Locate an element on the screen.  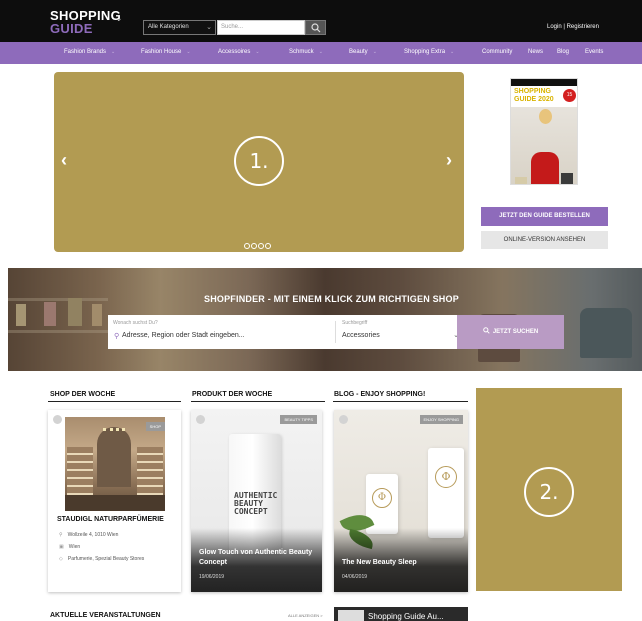
shop-photo is located at coordinates (115, 464).